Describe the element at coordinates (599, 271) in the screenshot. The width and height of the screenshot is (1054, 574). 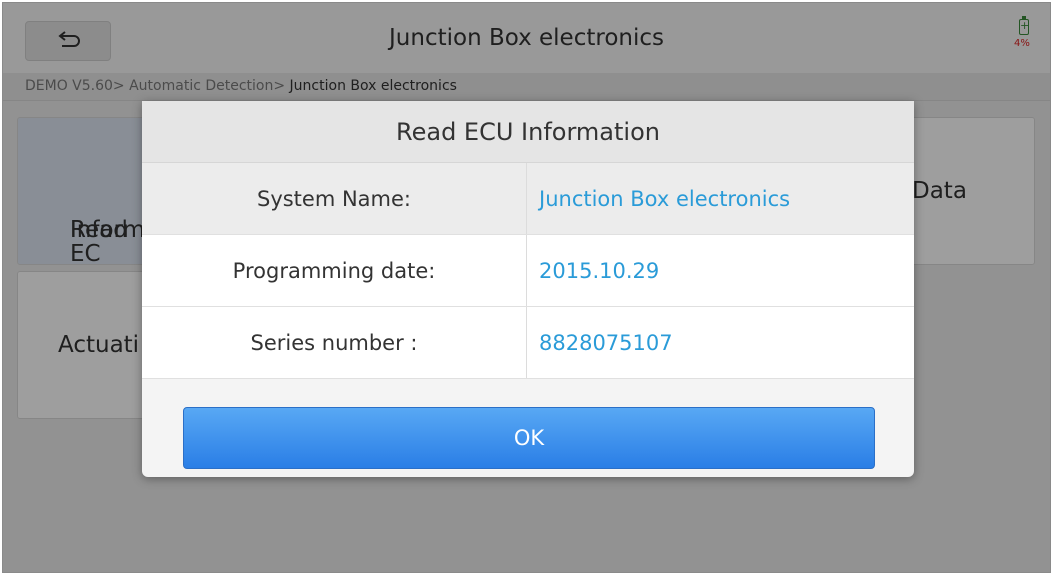
I see `info-value: 2015.10.29` at that location.